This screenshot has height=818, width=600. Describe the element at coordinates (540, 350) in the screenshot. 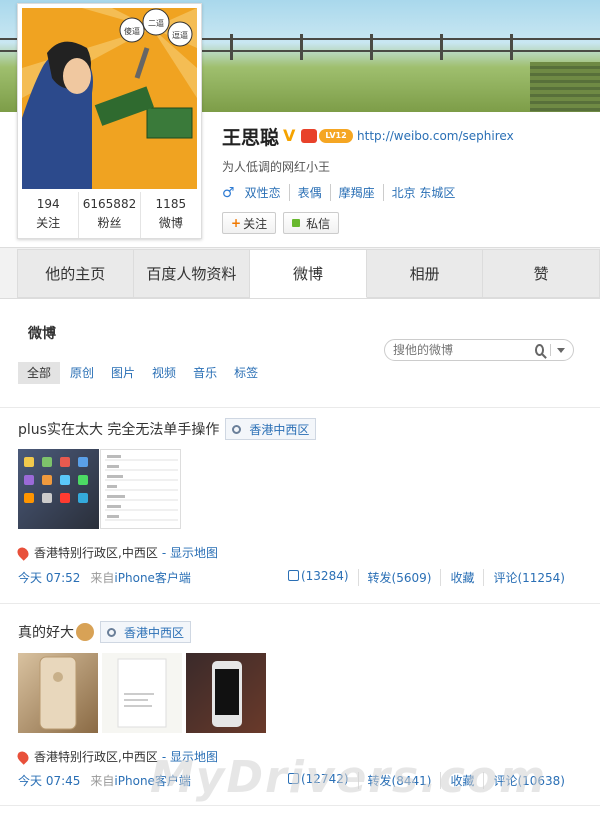

I see `search-icon` at that location.